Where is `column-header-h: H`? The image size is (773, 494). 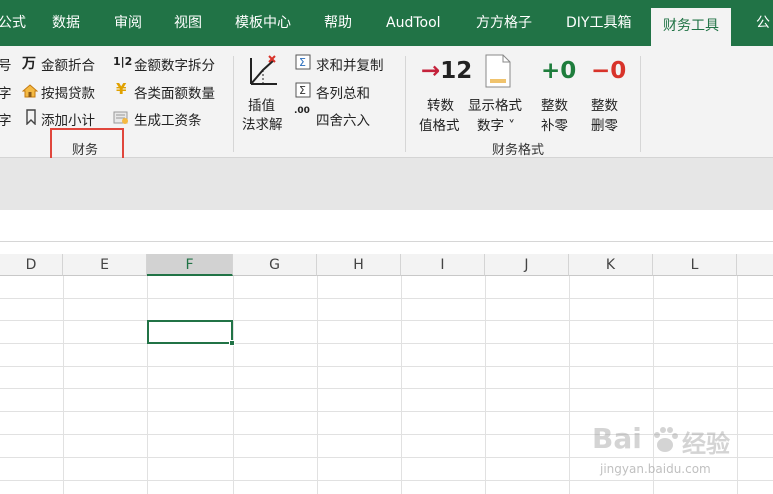 column-header-h: H is located at coordinates (359, 265).